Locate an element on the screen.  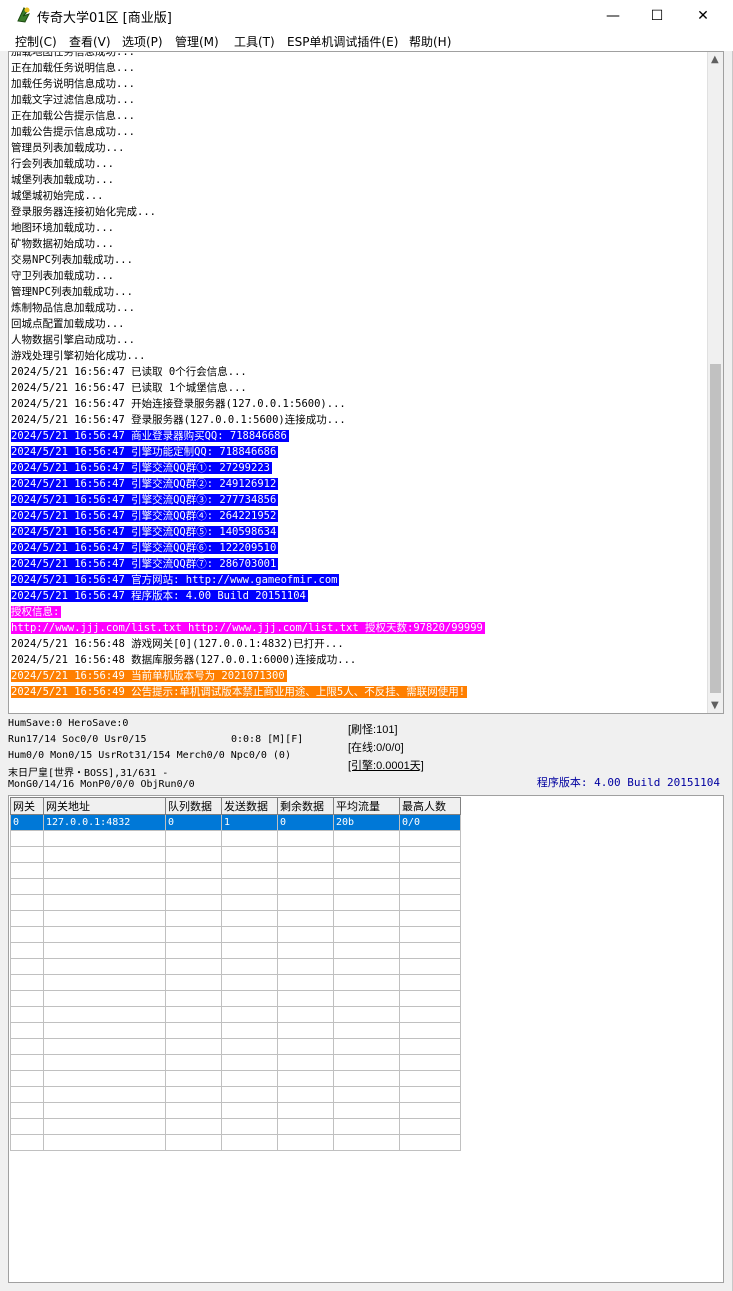
maximize-button: ☐ is located at coordinates (657, 15).